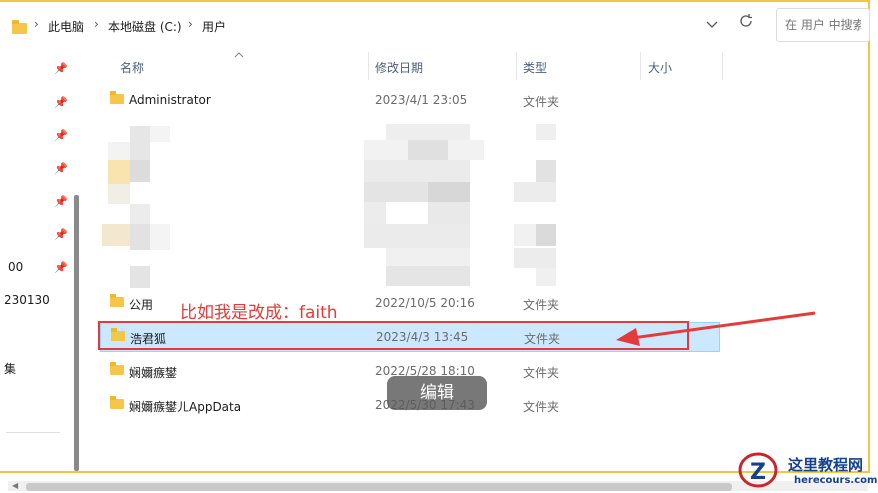 The width and height of the screenshot is (878, 493). What do you see at coordinates (437, 393) in the screenshot?
I see `edit-toast: 编辑` at bounding box center [437, 393].